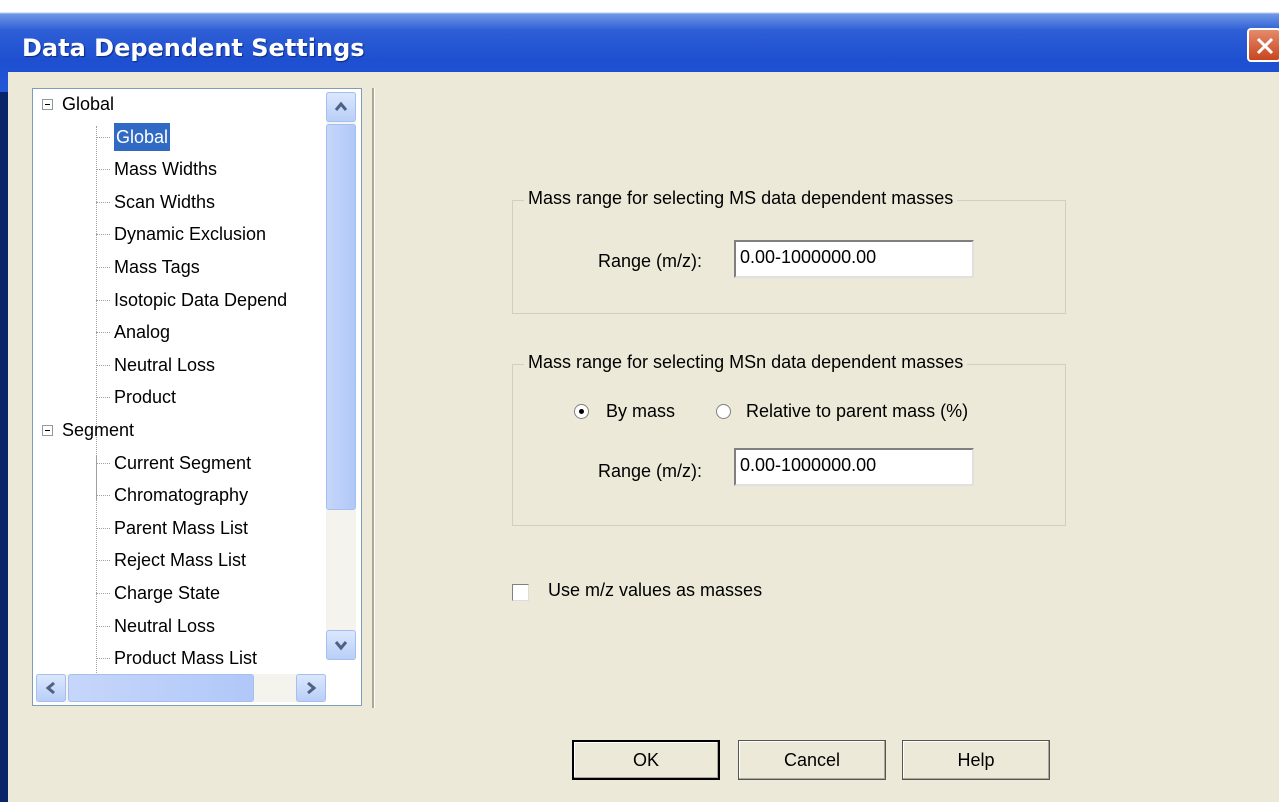 Image resolution: width=1279 pixels, height=802 pixels. Describe the element at coordinates (181, 528) in the screenshot. I see `tree-leaf: Parent Mass List` at that location.